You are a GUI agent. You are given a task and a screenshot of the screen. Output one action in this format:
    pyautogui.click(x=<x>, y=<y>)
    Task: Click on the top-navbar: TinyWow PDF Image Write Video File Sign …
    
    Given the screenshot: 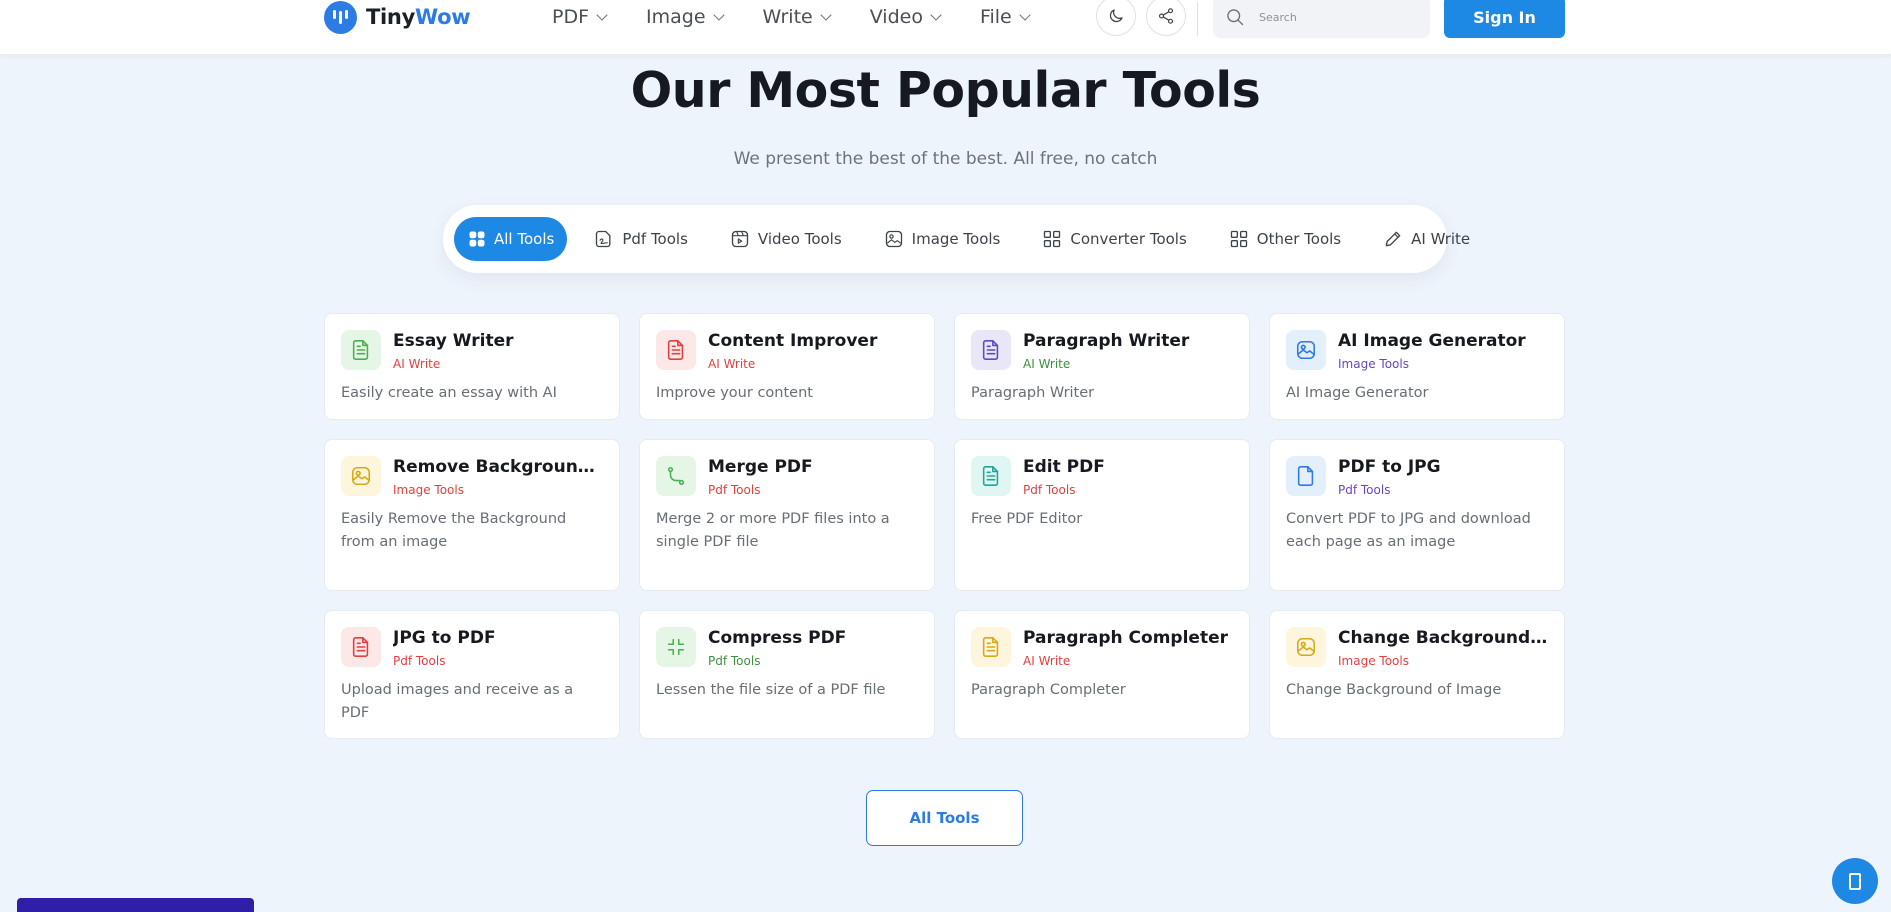 What is the action you would take?
    pyautogui.click(x=945, y=27)
    